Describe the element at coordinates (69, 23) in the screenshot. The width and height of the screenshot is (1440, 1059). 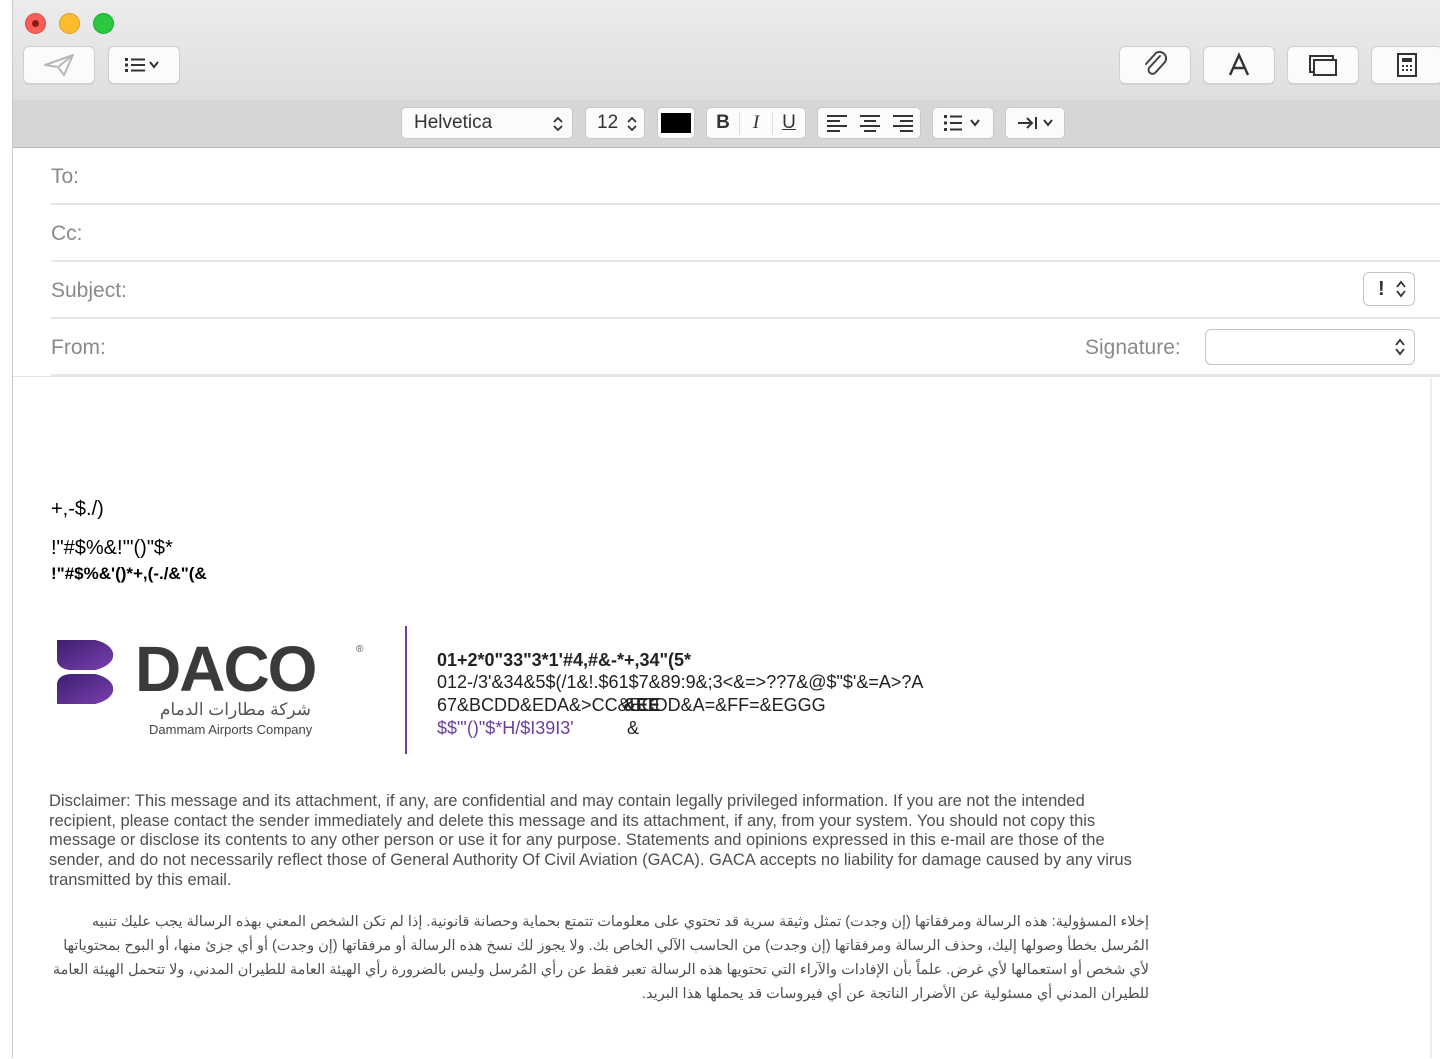
I see `minimize-window-button` at that location.